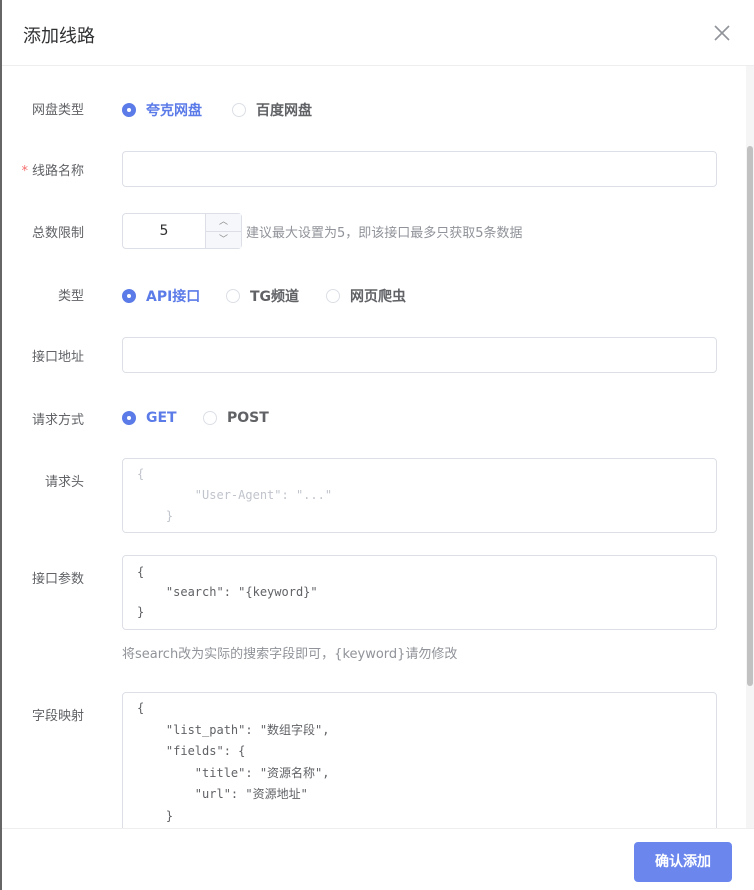 The width and height of the screenshot is (754, 890). I want to click on close-icon, so click(722, 33).